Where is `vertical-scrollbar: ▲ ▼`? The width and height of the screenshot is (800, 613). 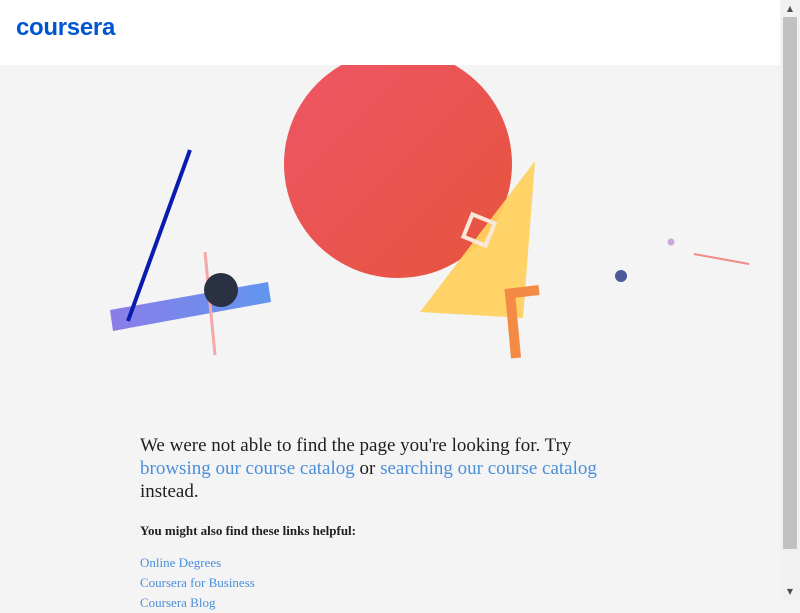
vertical-scrollbar: ▲ ▼ is located at coordinates (790, 300).